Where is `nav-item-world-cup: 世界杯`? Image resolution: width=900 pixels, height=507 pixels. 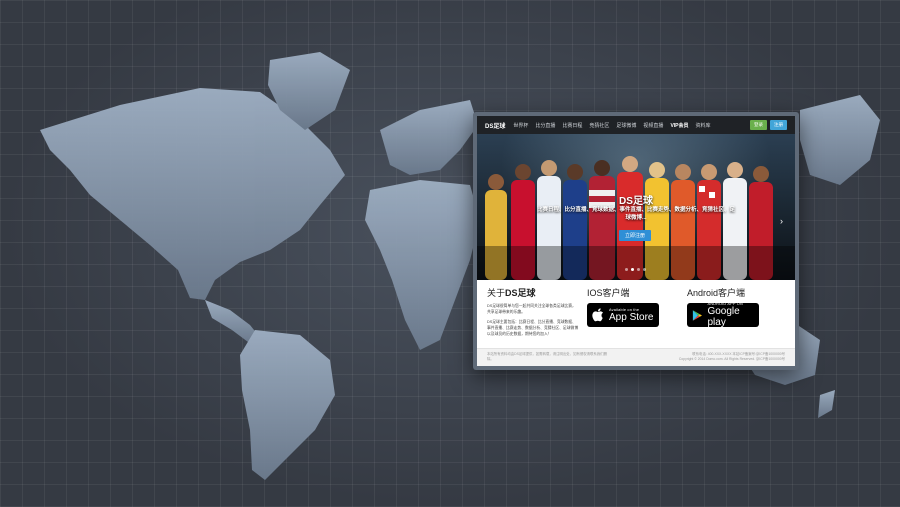
nav-item-world-cup: 世界杯 is located at coordinates (520, 125).